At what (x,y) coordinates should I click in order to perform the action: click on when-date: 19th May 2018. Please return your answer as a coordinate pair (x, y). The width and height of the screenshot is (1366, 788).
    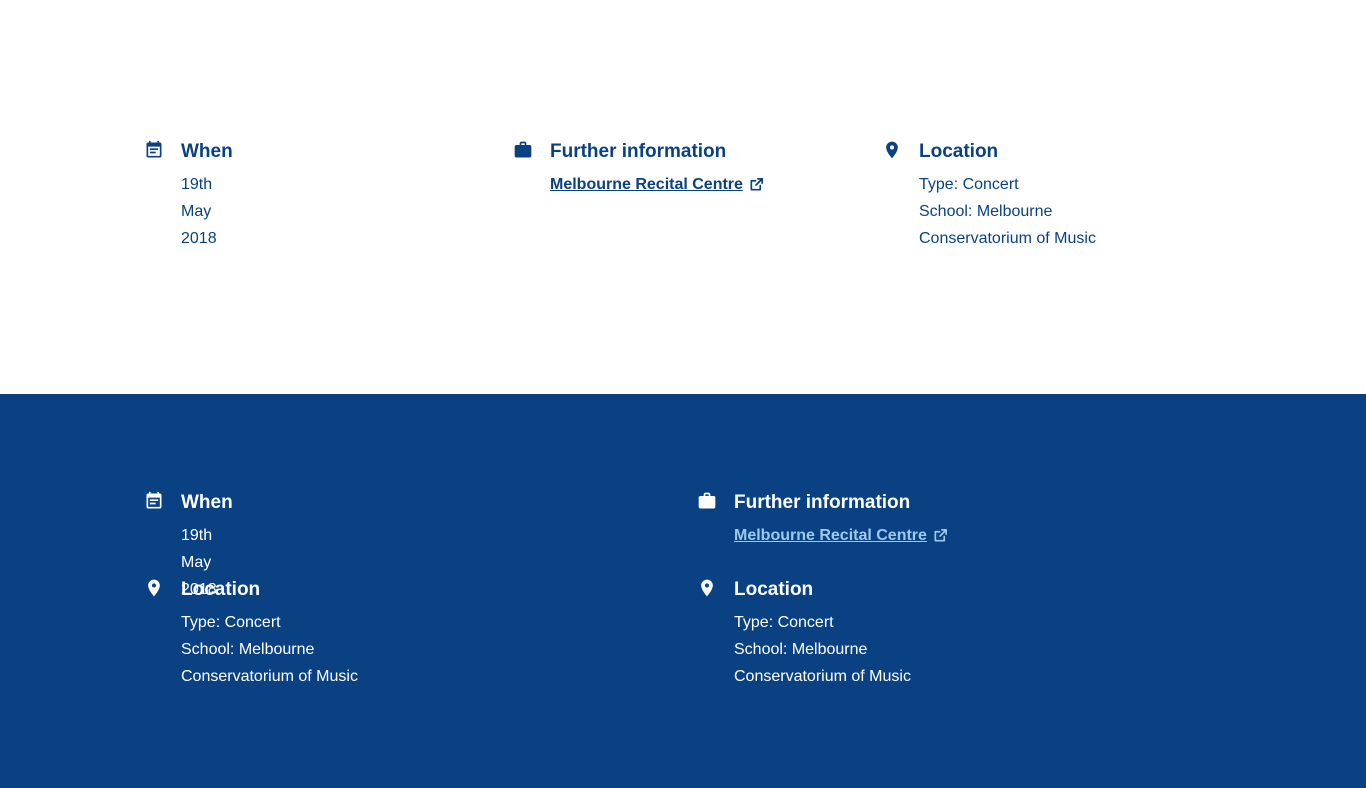
    Looking at the image, I should click on (199, 211).